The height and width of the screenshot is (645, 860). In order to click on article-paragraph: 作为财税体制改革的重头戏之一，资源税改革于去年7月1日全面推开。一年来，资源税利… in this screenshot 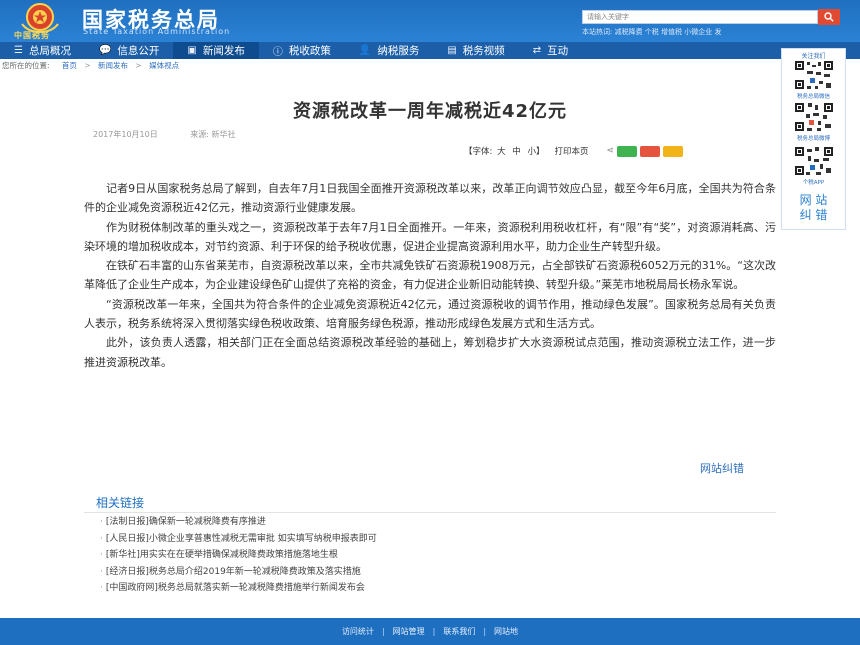, I will do `click(430, 236)`.